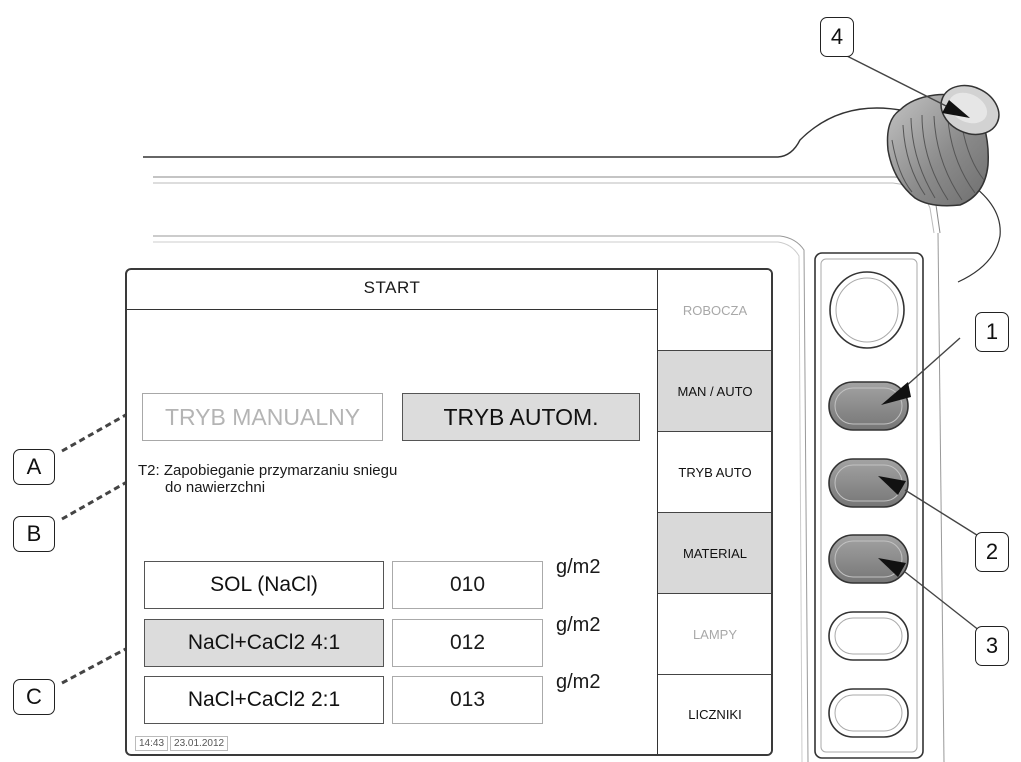 Image resolution: width=1021 pixels, height=762 pixels. Describe the element at coordinates (199, 743) in the screenshot. I see `status-date: 23.01.2012` at that location.